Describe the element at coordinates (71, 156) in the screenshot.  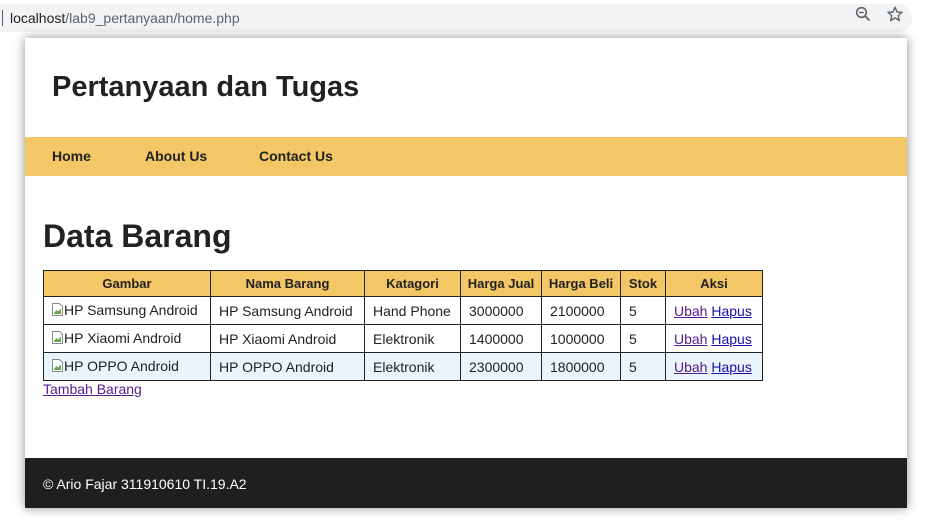
I see `nav-home: Home` at that location.